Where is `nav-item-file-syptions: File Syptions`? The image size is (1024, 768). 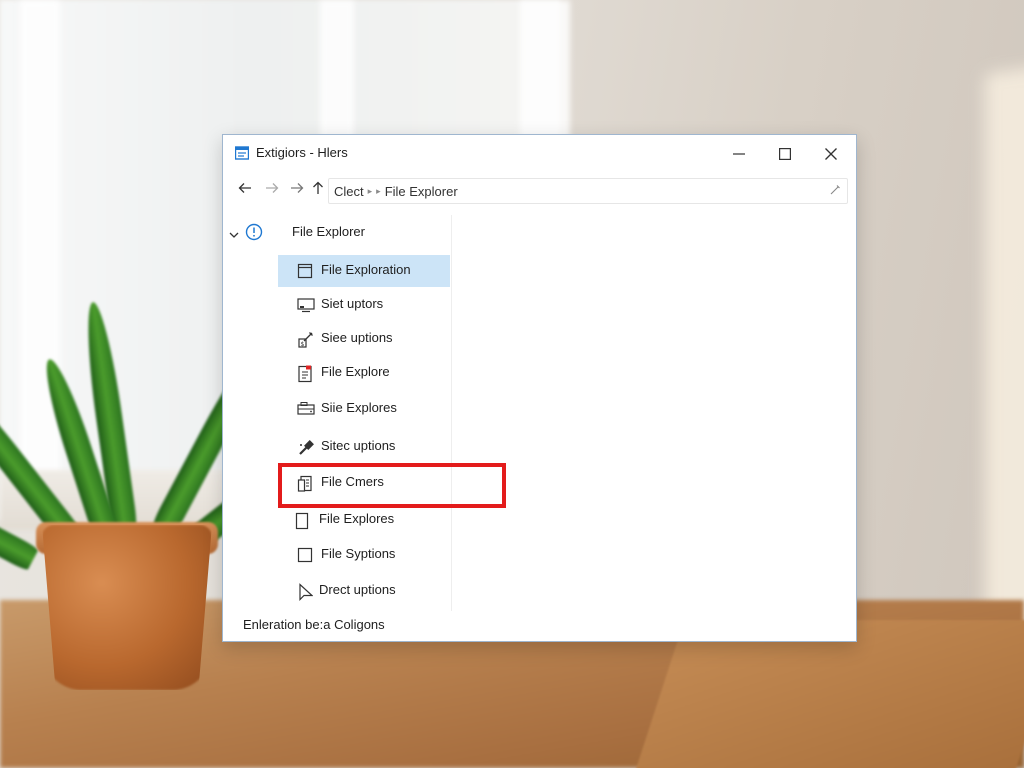
nav-item-file-syptions: File Syptions is located at coordinates (364, 555).